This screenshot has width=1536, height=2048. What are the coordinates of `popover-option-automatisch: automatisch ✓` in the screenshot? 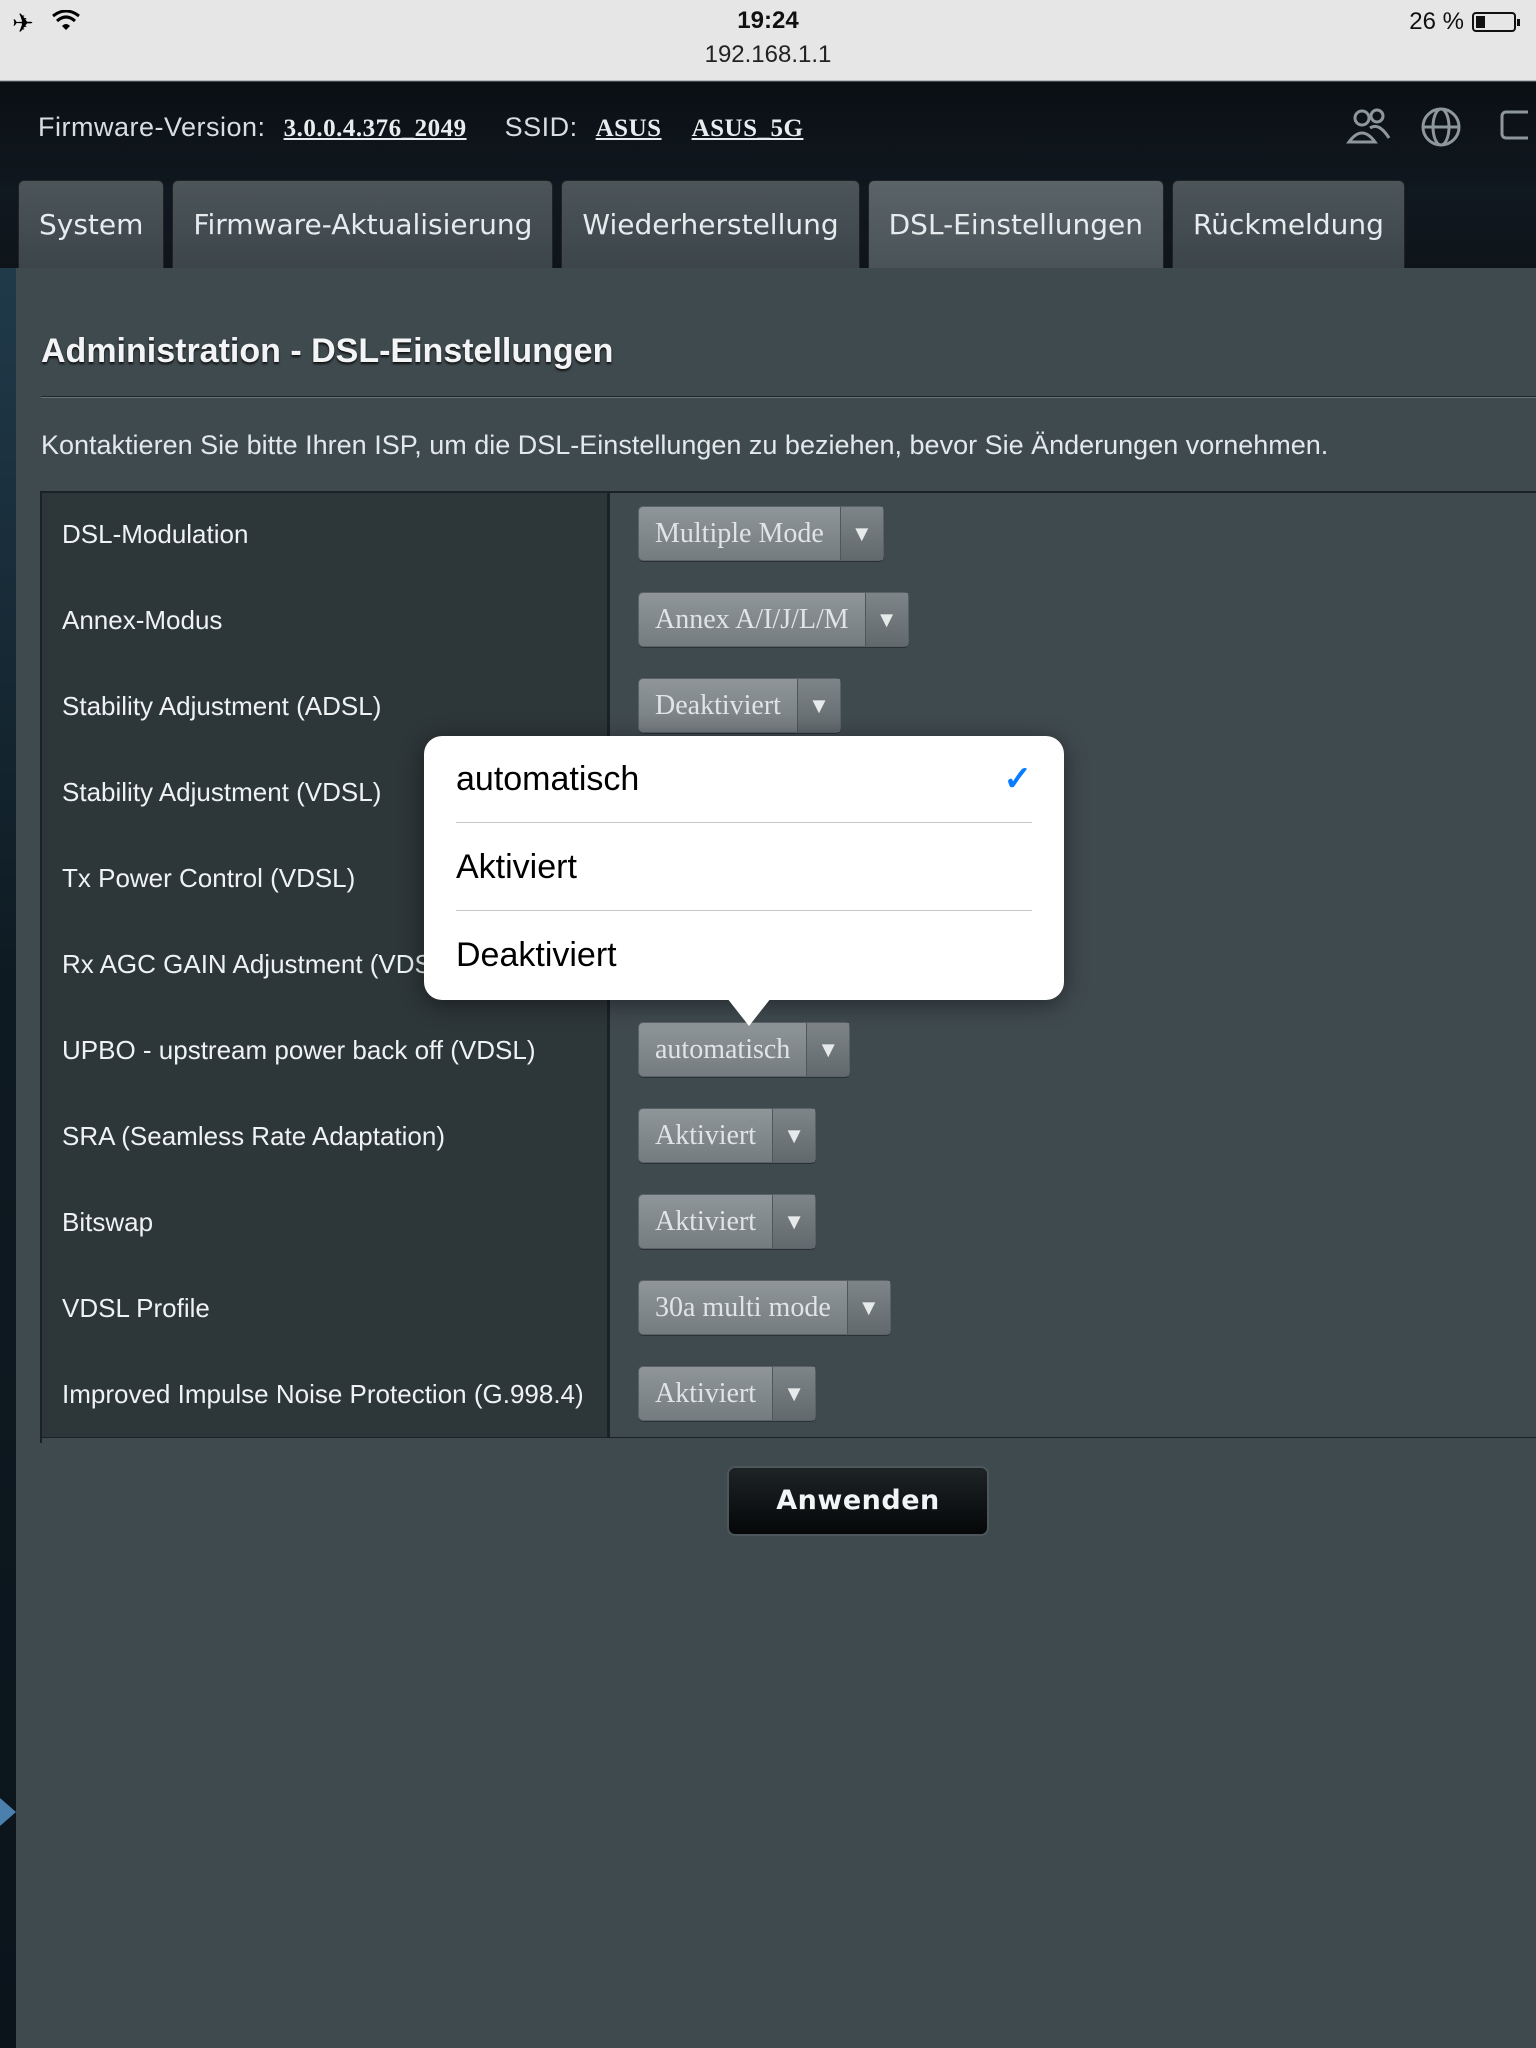 It's located at (744, 779).